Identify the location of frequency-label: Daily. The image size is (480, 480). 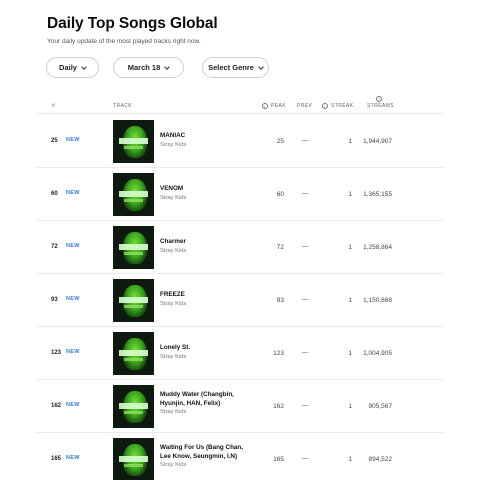
(68, 67).